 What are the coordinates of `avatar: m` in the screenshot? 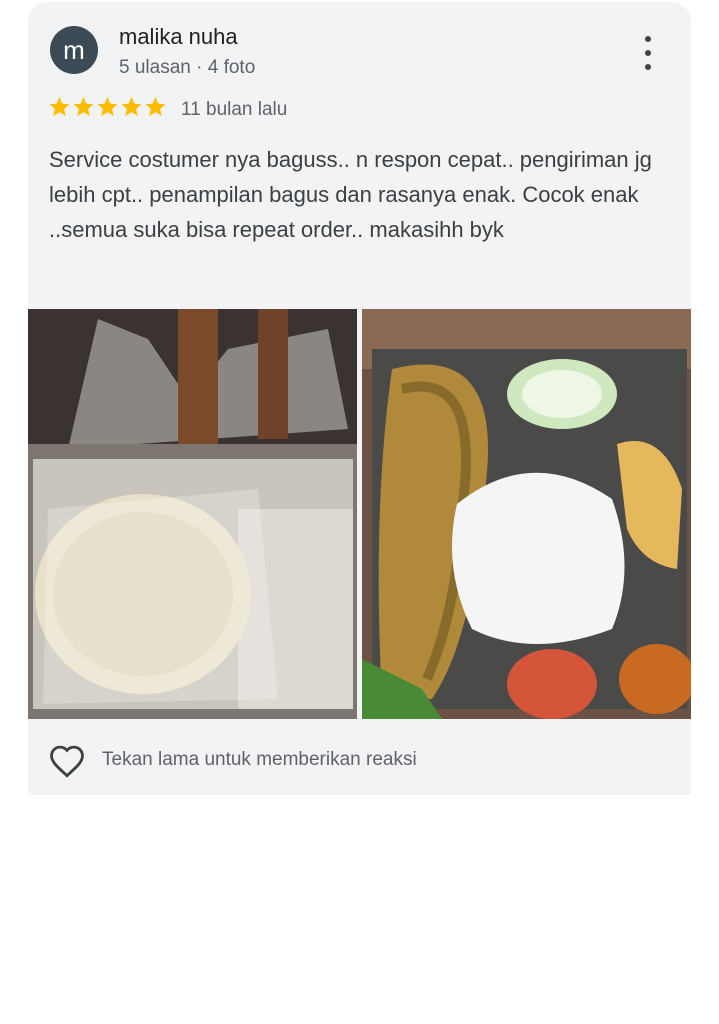 It's located at (74, 50).